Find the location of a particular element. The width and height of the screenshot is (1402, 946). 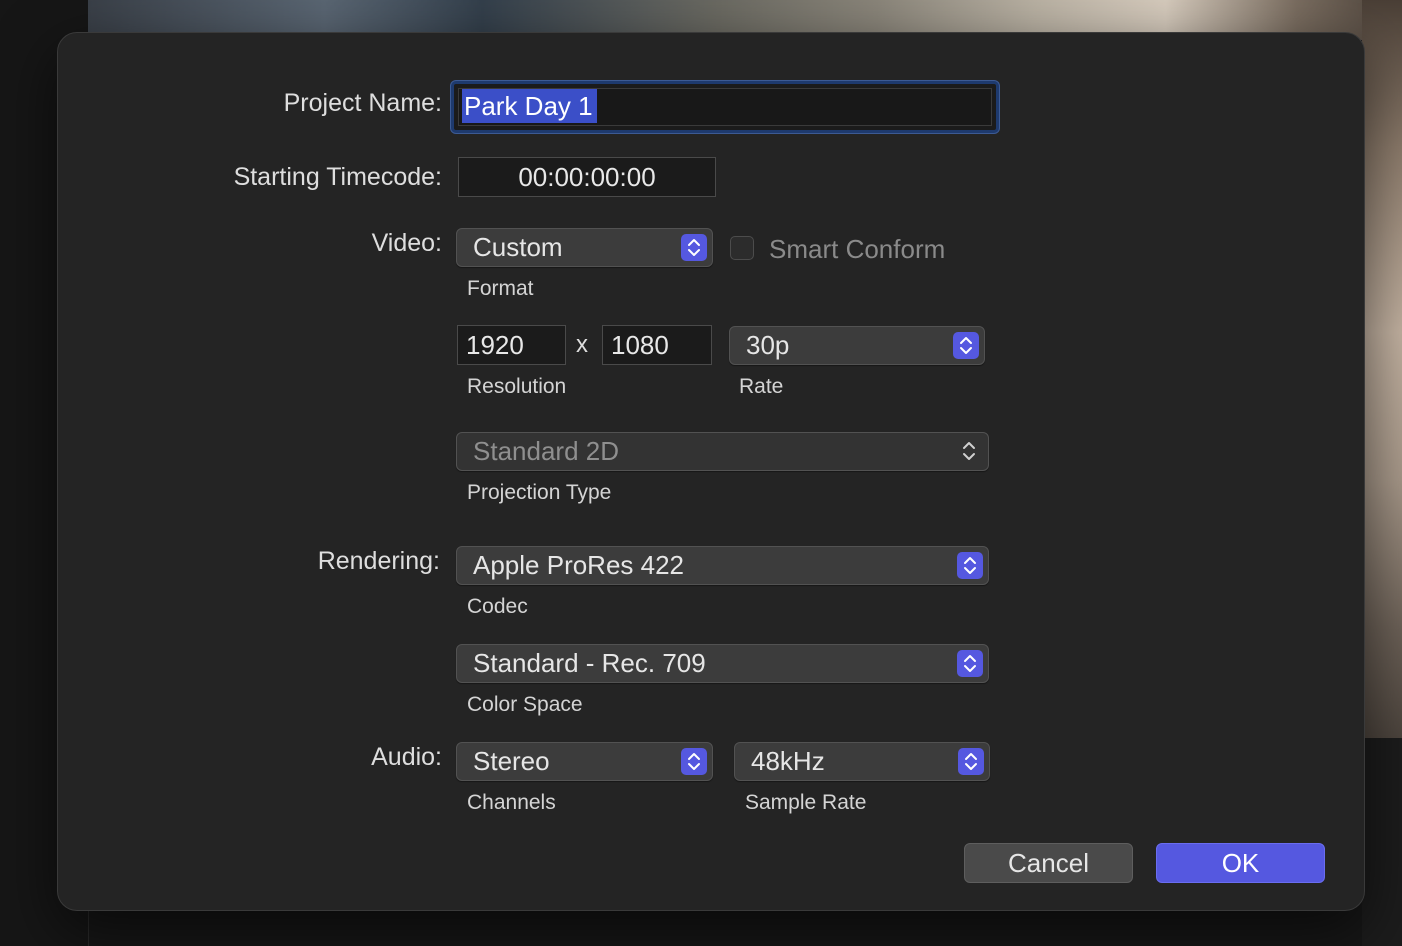

sample-rate-caption: Sample Rate is located at coordinates (806, 802).